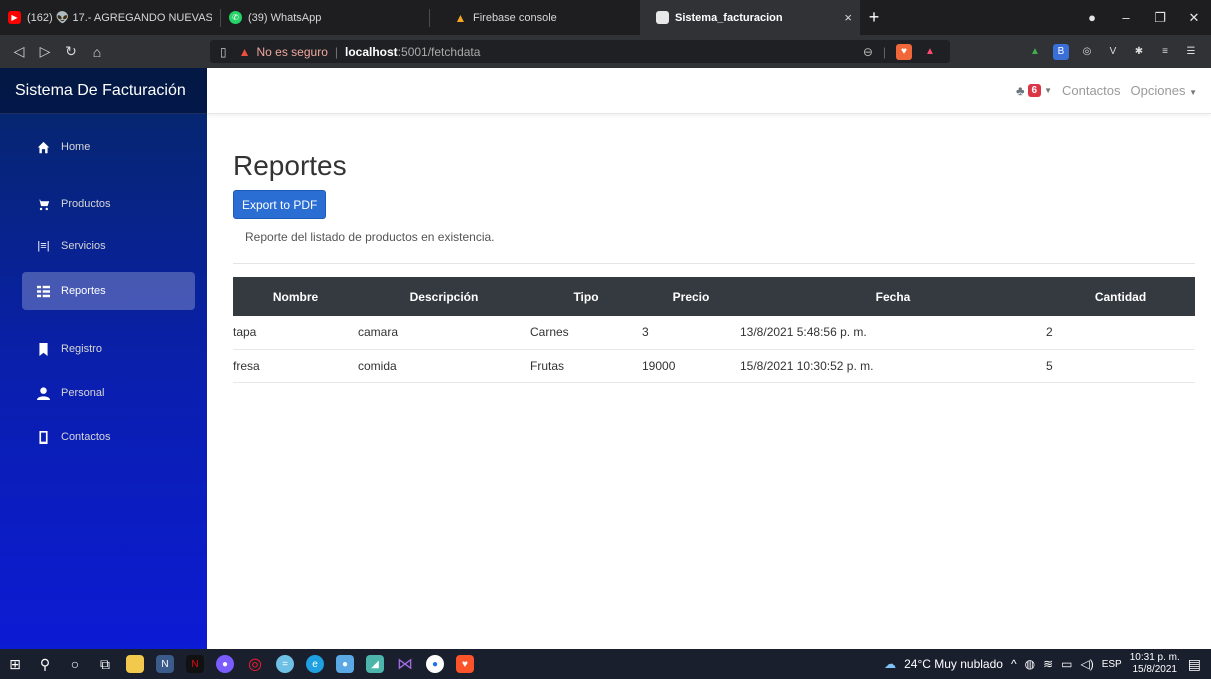 The height and width of the screenshot is (679, 1211). Describe the element at coordinates (71, 51) in the screenshot. I see `reload-icon: ↻` at that location.